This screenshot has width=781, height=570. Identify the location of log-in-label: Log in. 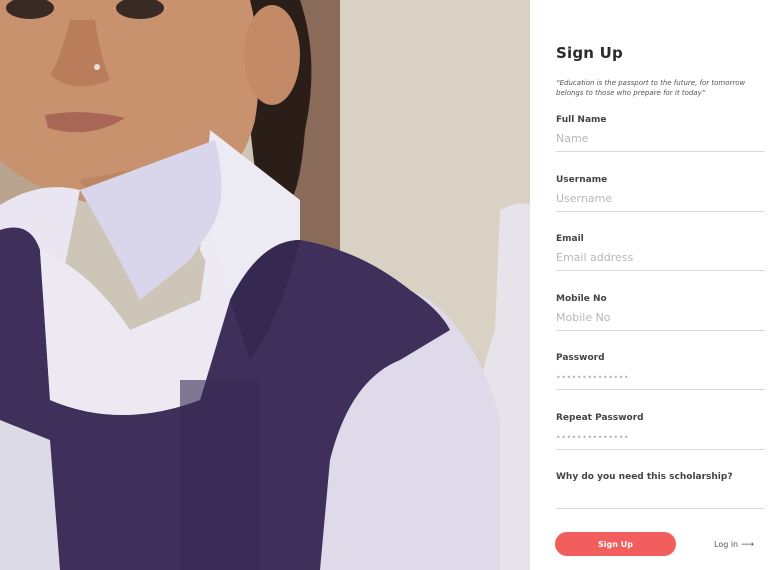
(726, 544).